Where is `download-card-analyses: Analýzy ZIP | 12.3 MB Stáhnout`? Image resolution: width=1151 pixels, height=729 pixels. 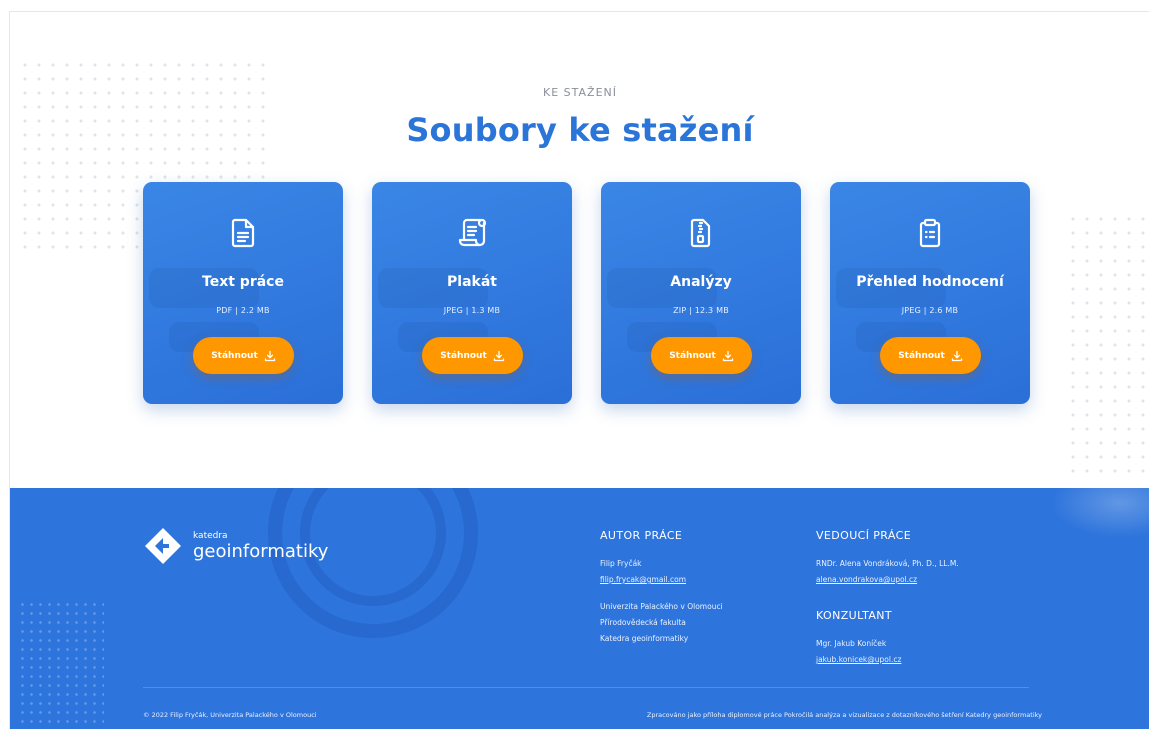 download-card-analyses: Analýzy ZIP | 12.3 MB Stáhnout is located at coordinates (701, 293).